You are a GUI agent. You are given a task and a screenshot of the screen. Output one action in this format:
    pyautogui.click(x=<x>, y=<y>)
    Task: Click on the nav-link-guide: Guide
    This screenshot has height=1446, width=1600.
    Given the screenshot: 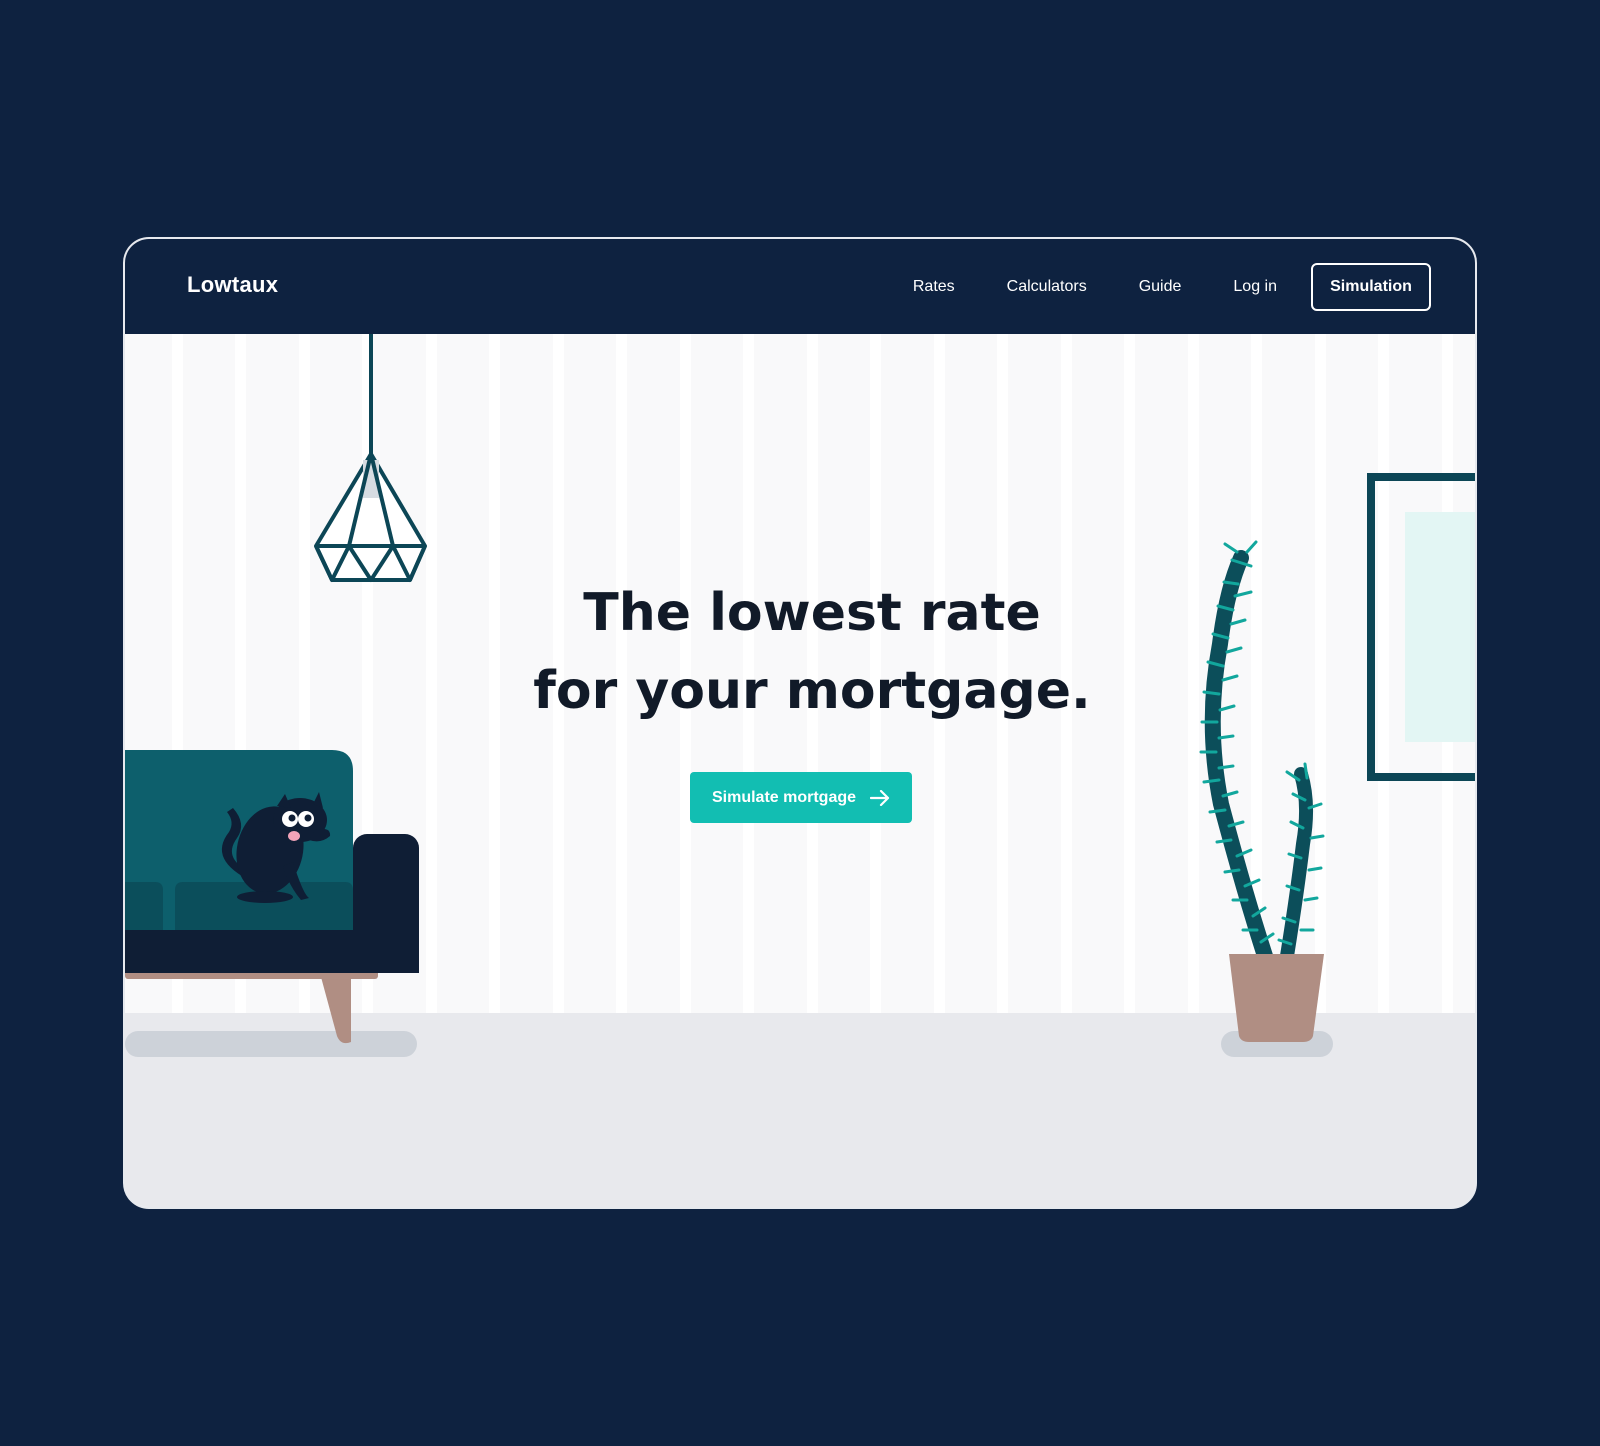 What is the action you would take?
    pyautogui.click(x=1160, y=287)
    